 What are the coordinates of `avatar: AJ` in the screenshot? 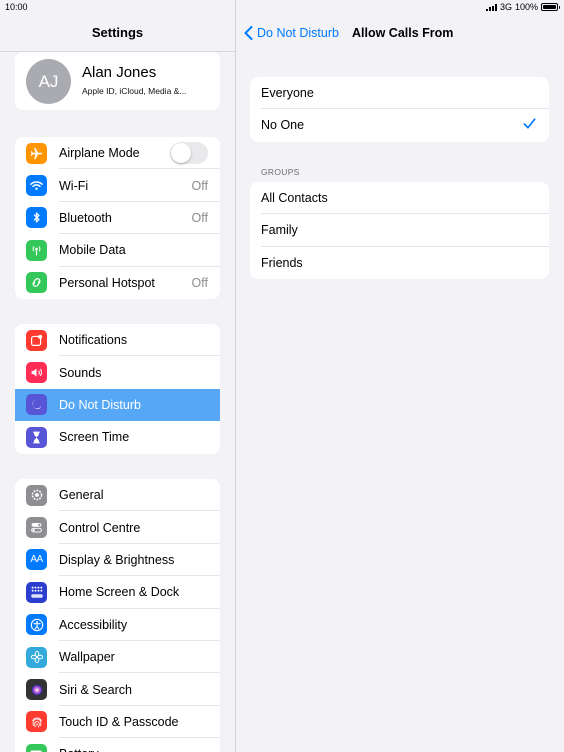 It's located at (48, 81).